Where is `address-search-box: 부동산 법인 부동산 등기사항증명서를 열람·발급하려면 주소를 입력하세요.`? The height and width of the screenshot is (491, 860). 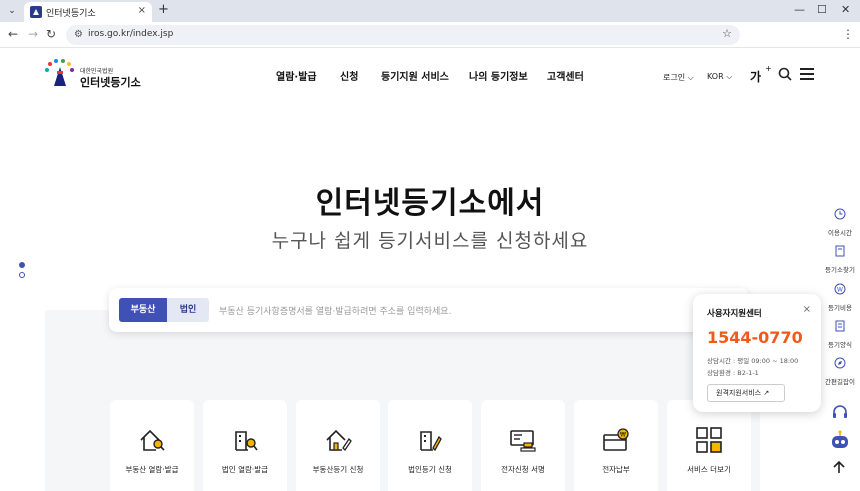 address-search-box: 부동산 법인 부동산 등기사항증명서를 열람·발급하려면 주소를 입력하세요. is located at coordinates (429, 310).